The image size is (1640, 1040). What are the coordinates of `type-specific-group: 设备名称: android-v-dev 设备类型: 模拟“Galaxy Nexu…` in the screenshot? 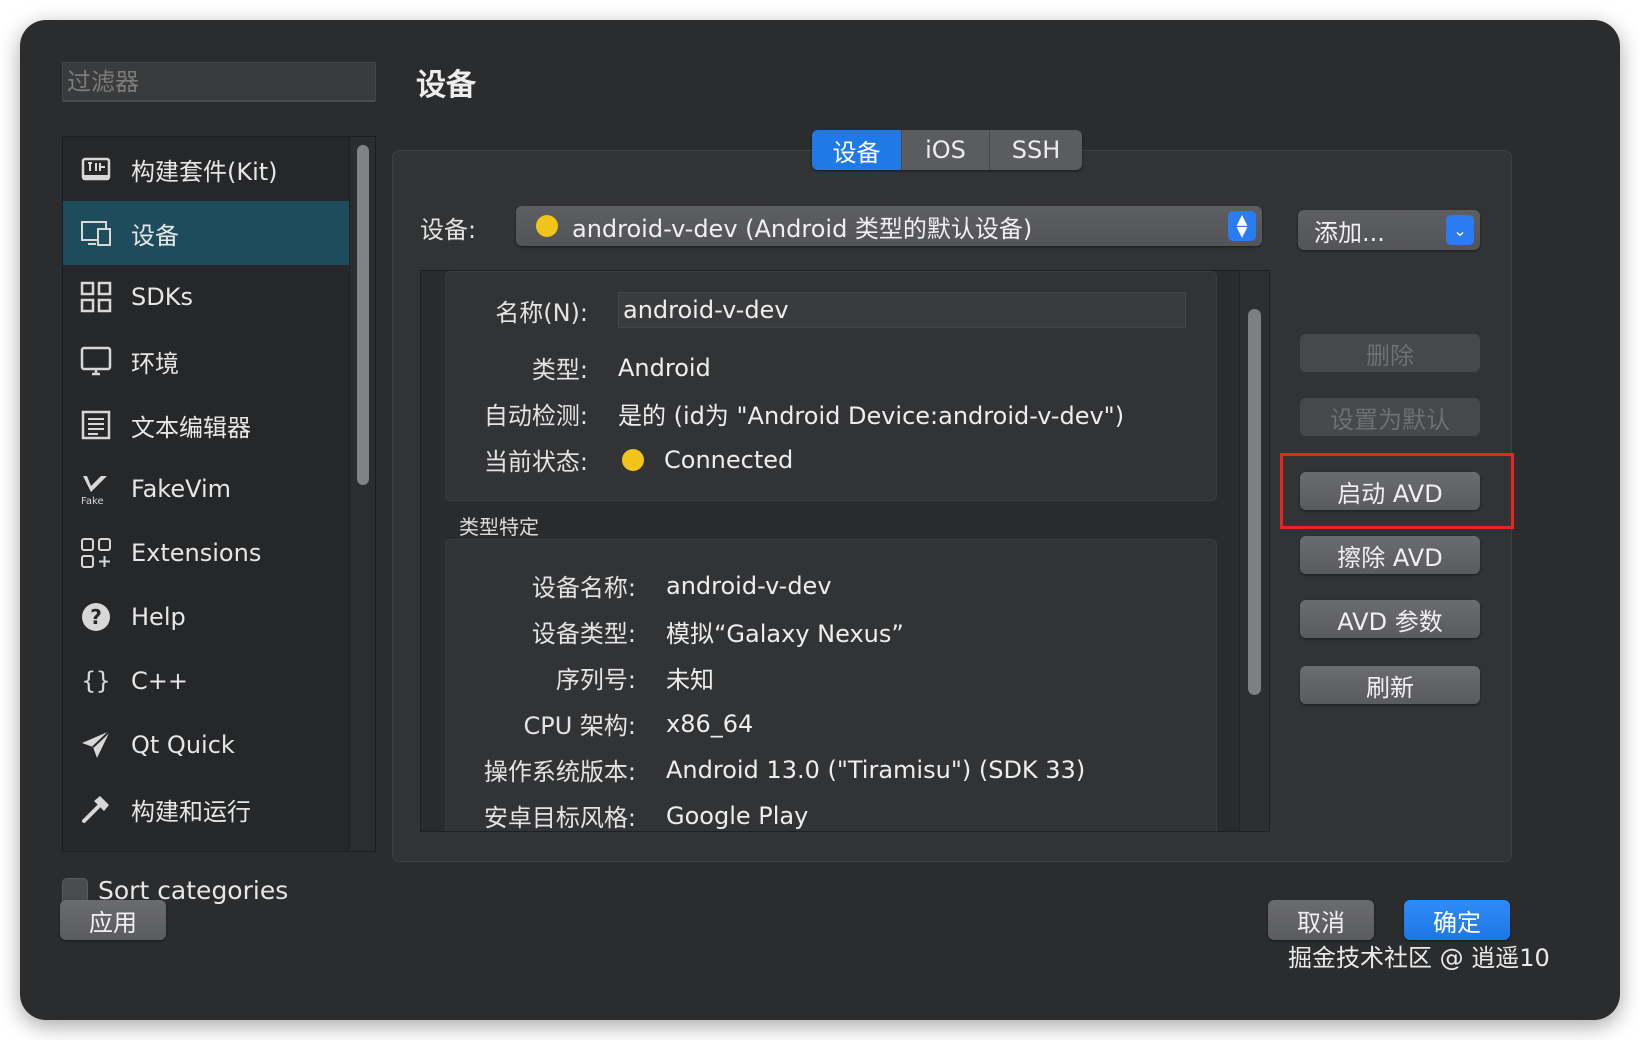 It's located at (831, 685).